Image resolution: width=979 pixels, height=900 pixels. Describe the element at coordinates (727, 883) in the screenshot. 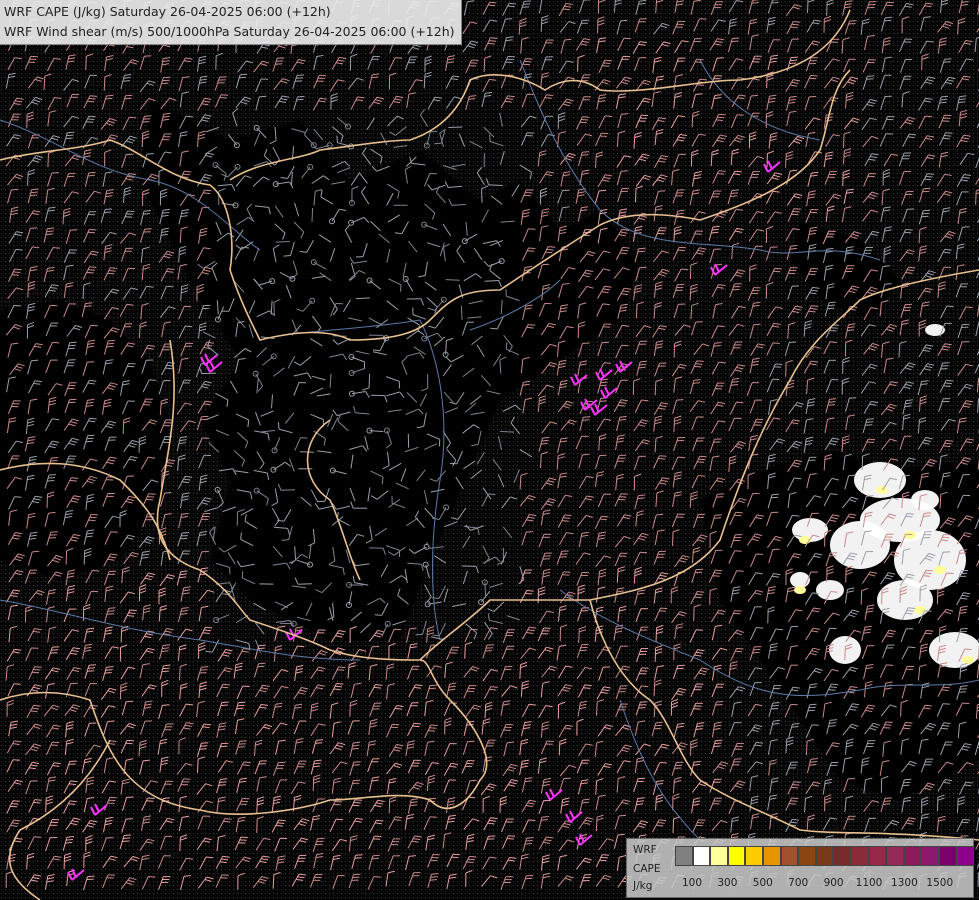

I see `legend-tick: 300` at that location.